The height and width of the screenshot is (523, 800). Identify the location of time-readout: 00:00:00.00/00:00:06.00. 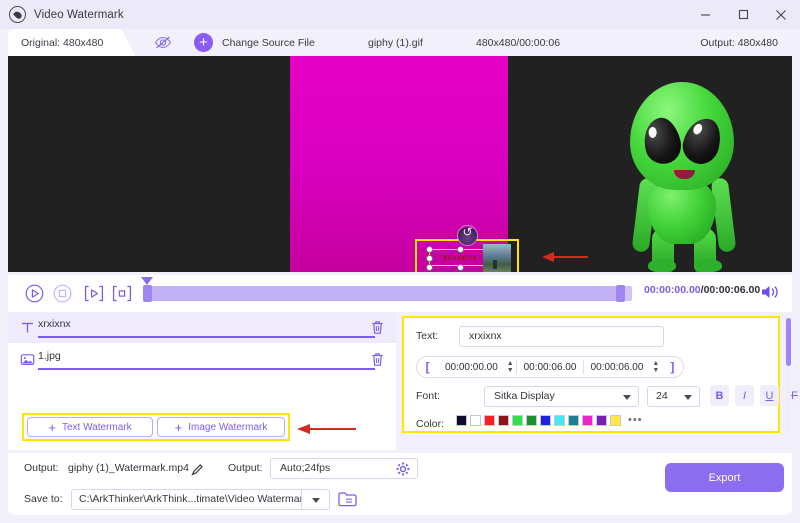
(702, 290).